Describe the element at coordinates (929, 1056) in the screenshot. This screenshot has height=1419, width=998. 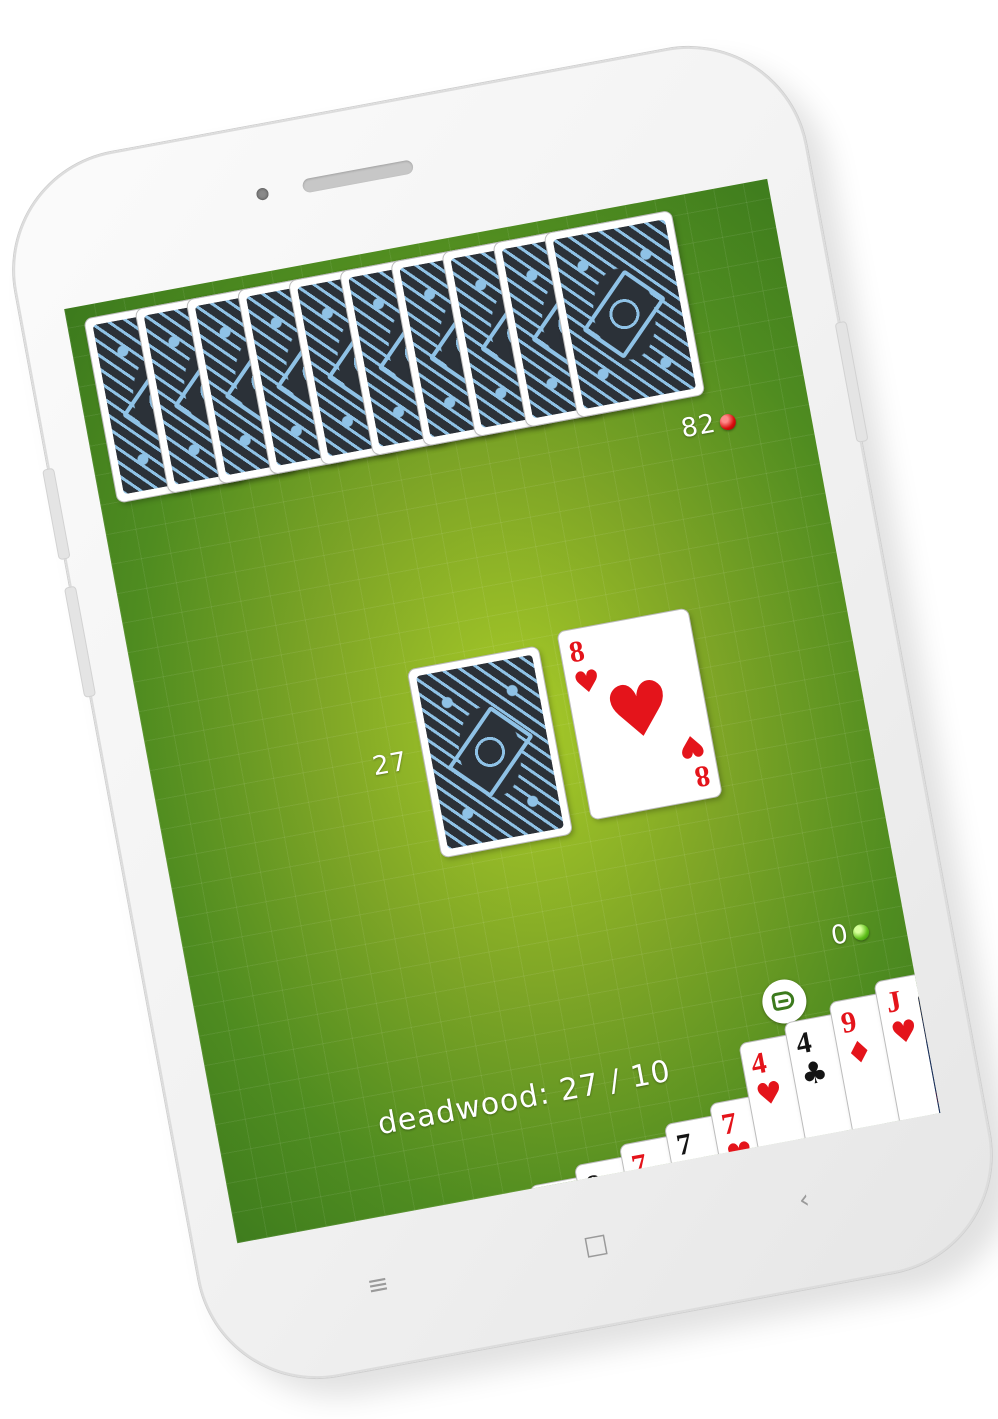
I see `jack-face-art` at that location.